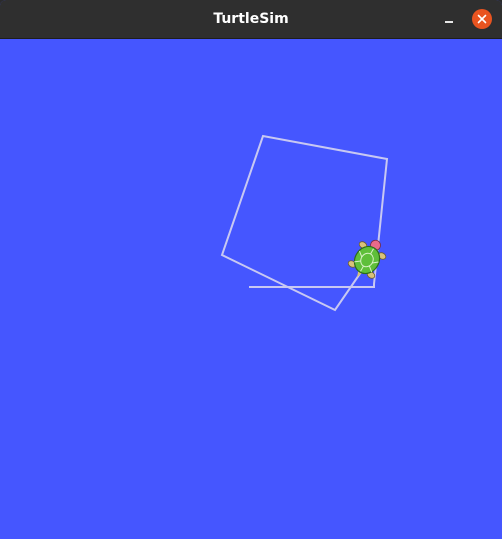 The width and height of the screenshot is (502, 539). I want to click on pen-trail, so click(304, 223).